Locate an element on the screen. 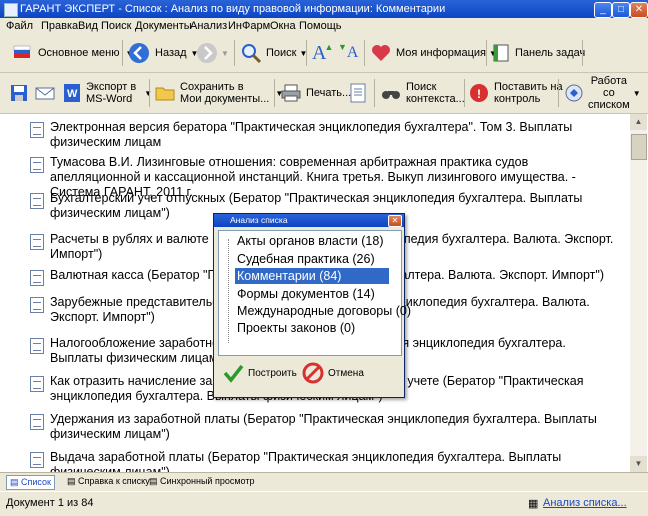  reference-icon: ▤ is located at coordinates (73, 481).